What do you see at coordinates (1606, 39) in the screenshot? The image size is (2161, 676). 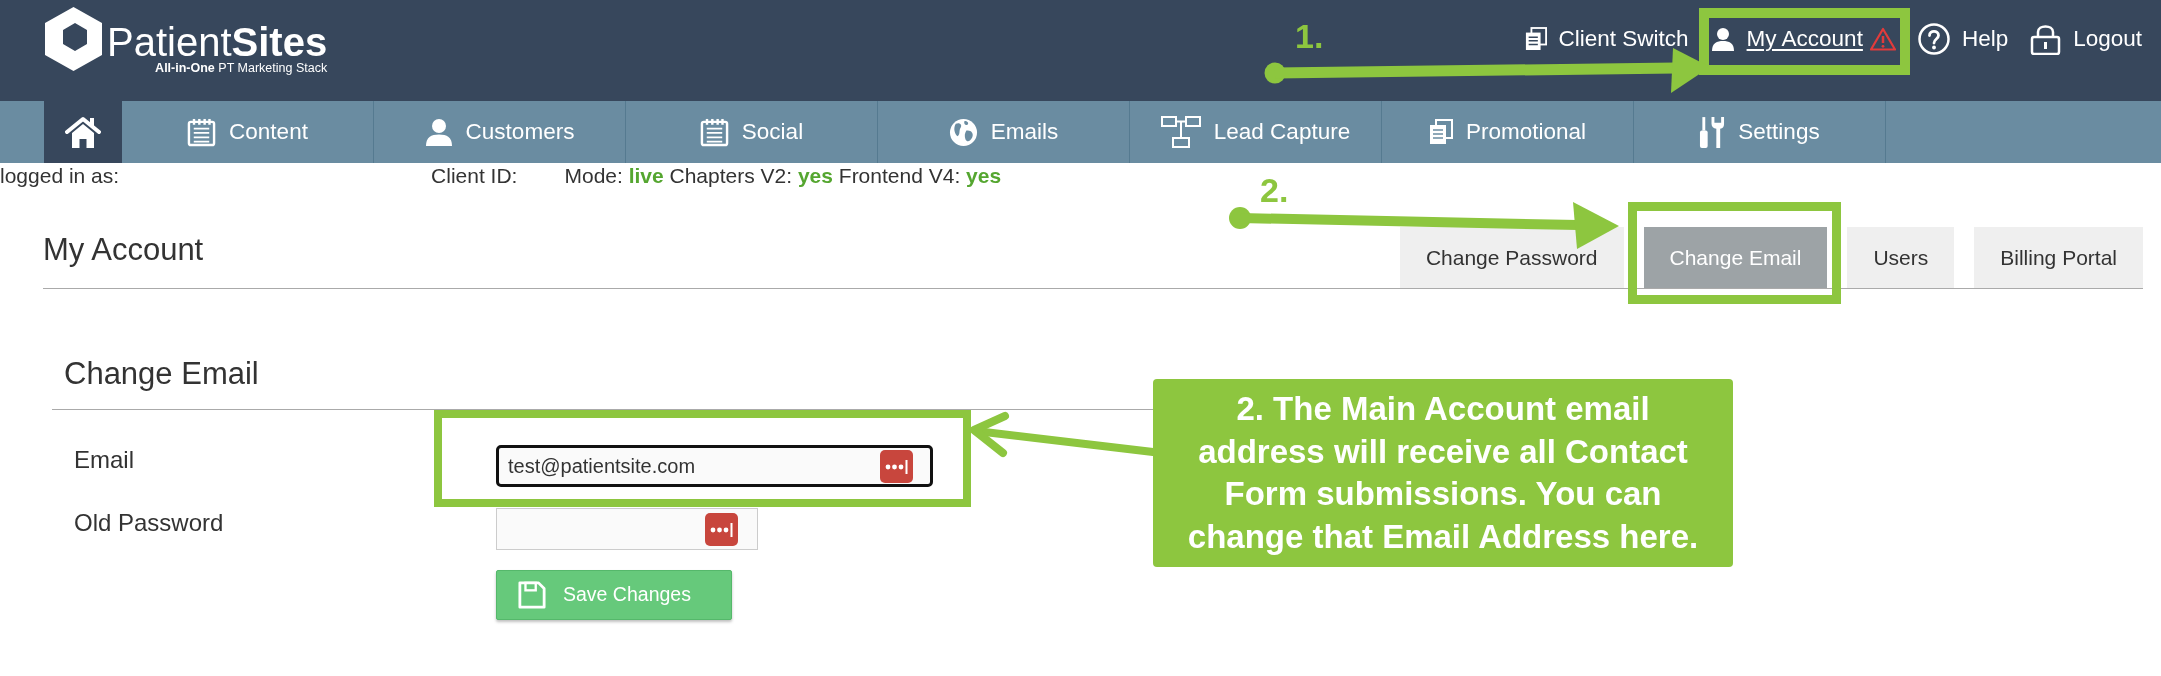 I see `header-link: Client Switch` at bounding box center [1606, 39].